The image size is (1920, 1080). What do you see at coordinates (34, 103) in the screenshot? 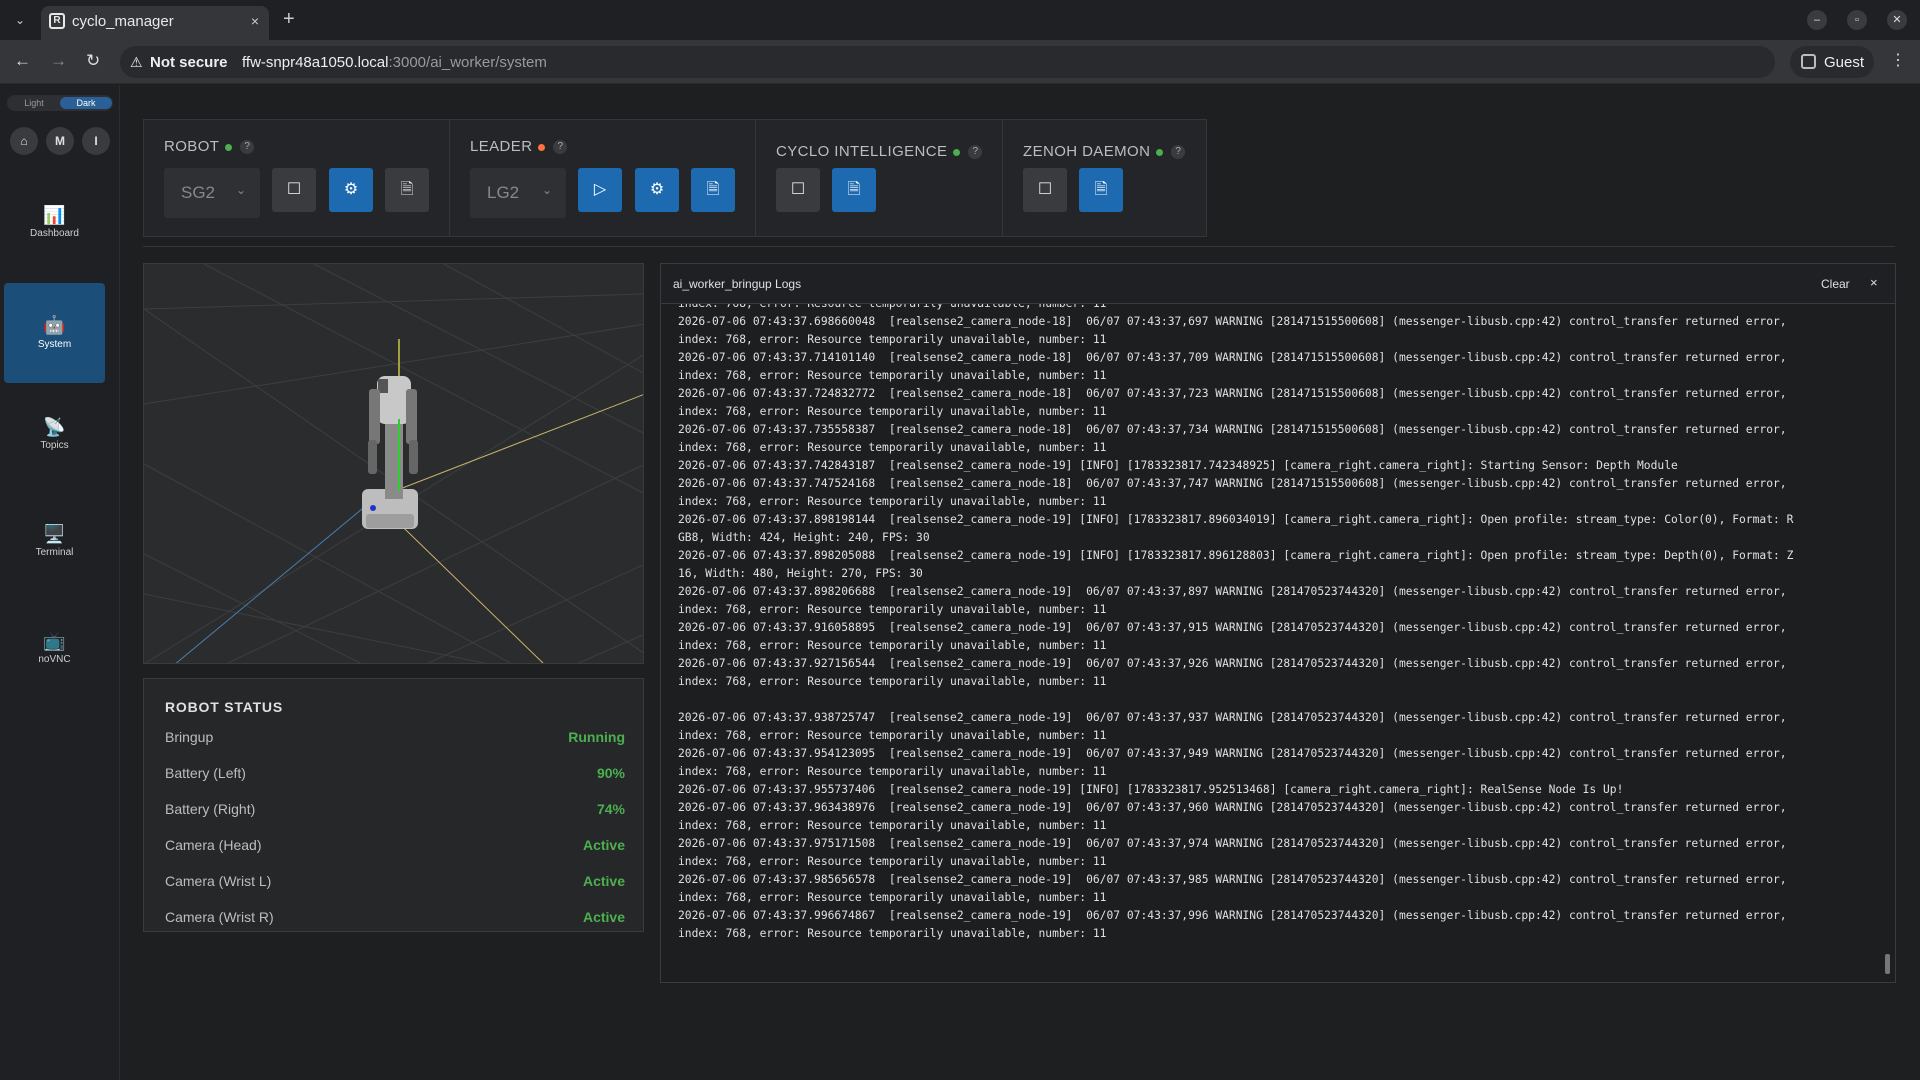
I see `theme-light-option: Light` at bounding box center [34, 103].